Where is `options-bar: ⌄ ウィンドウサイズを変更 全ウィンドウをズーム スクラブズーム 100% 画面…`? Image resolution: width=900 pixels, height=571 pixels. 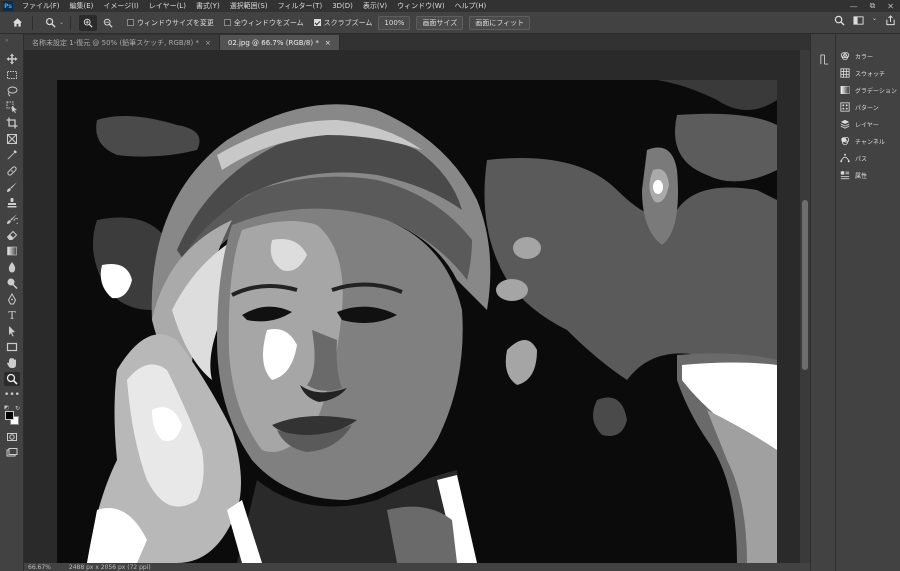
options-bar: ⌄ ウィンドウサイズを変更 全ウィンドウをズーム スクラブズーム 100% 画面… is located at coordinates (450, 23).